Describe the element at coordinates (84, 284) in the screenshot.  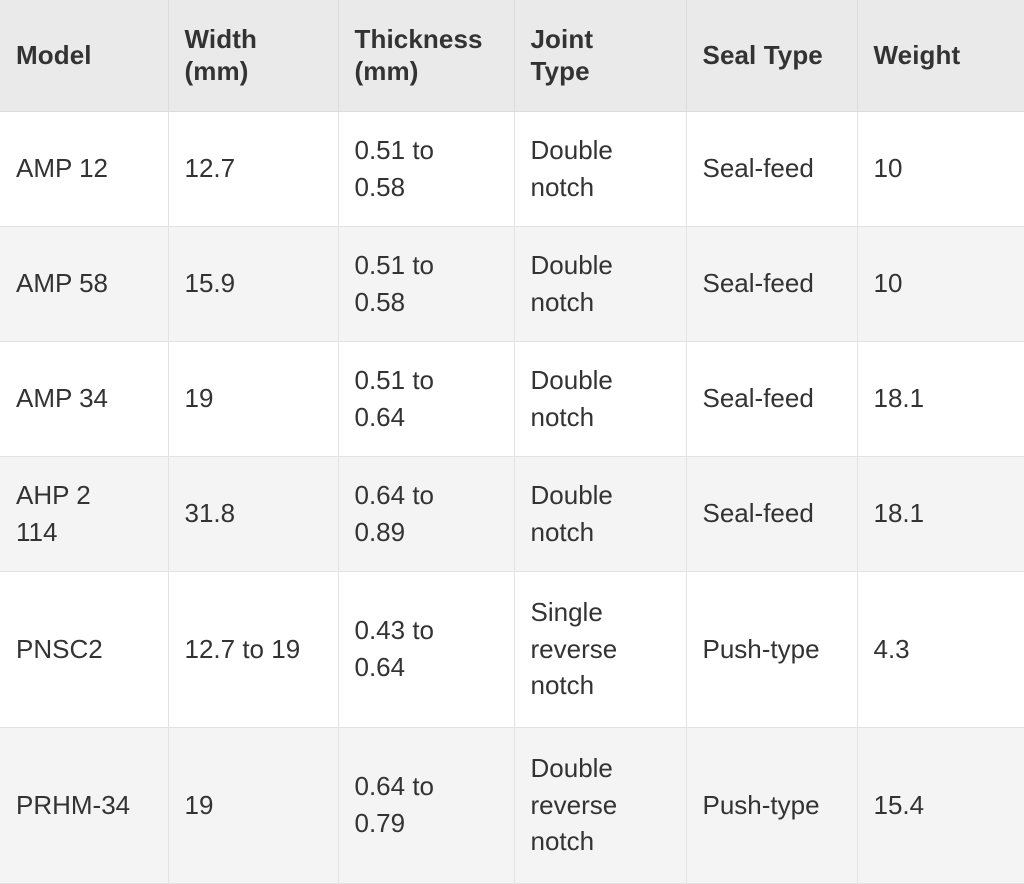
I see `cell-model: AMP 58` at that location.